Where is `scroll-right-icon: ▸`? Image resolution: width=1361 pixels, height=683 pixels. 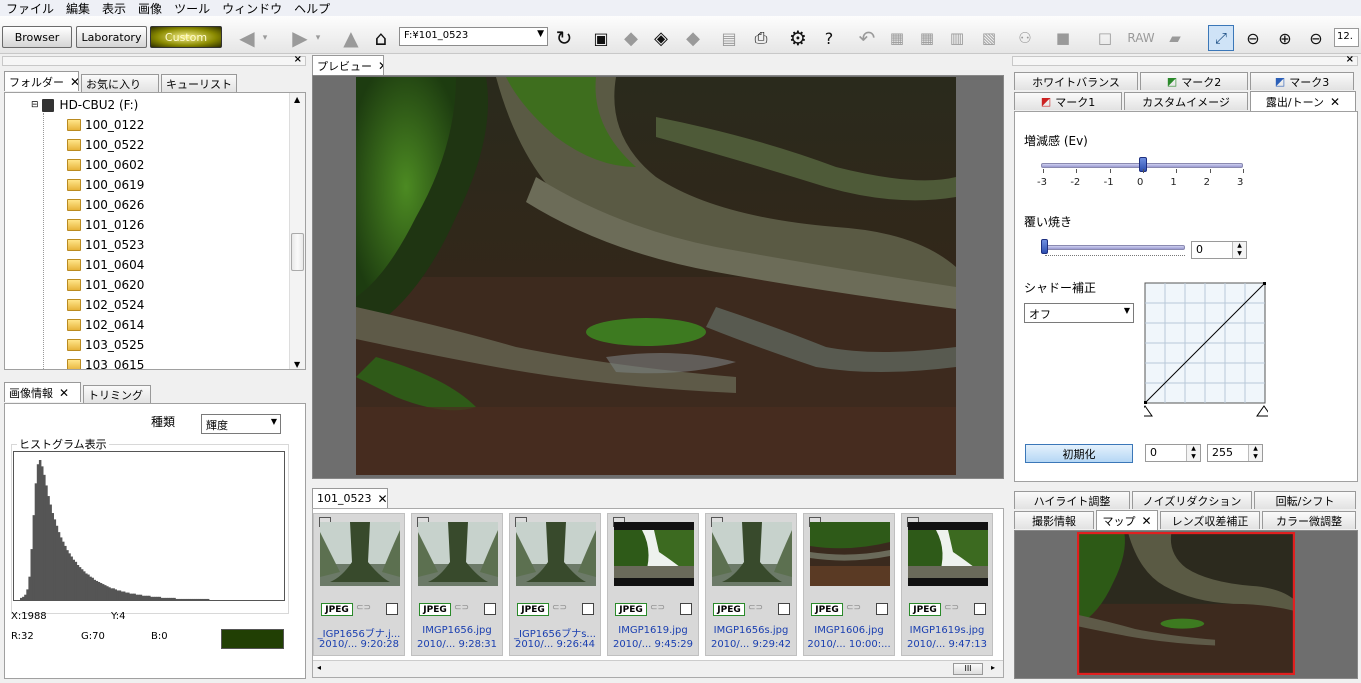 scroll-right-icon: ▸ is located at coordinates (993, 667).